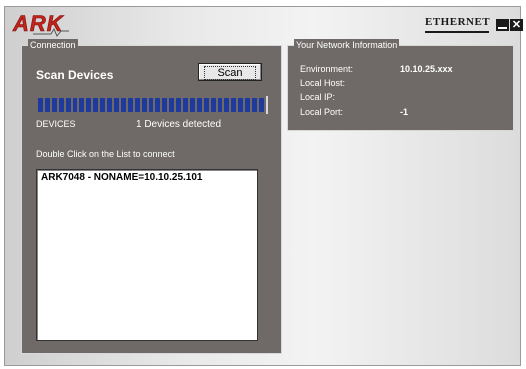  What do you see at coordinates (458, 22) in the screenshot?
I see `connection-type-label: ETHERNET` at bounding box center [458, 22].